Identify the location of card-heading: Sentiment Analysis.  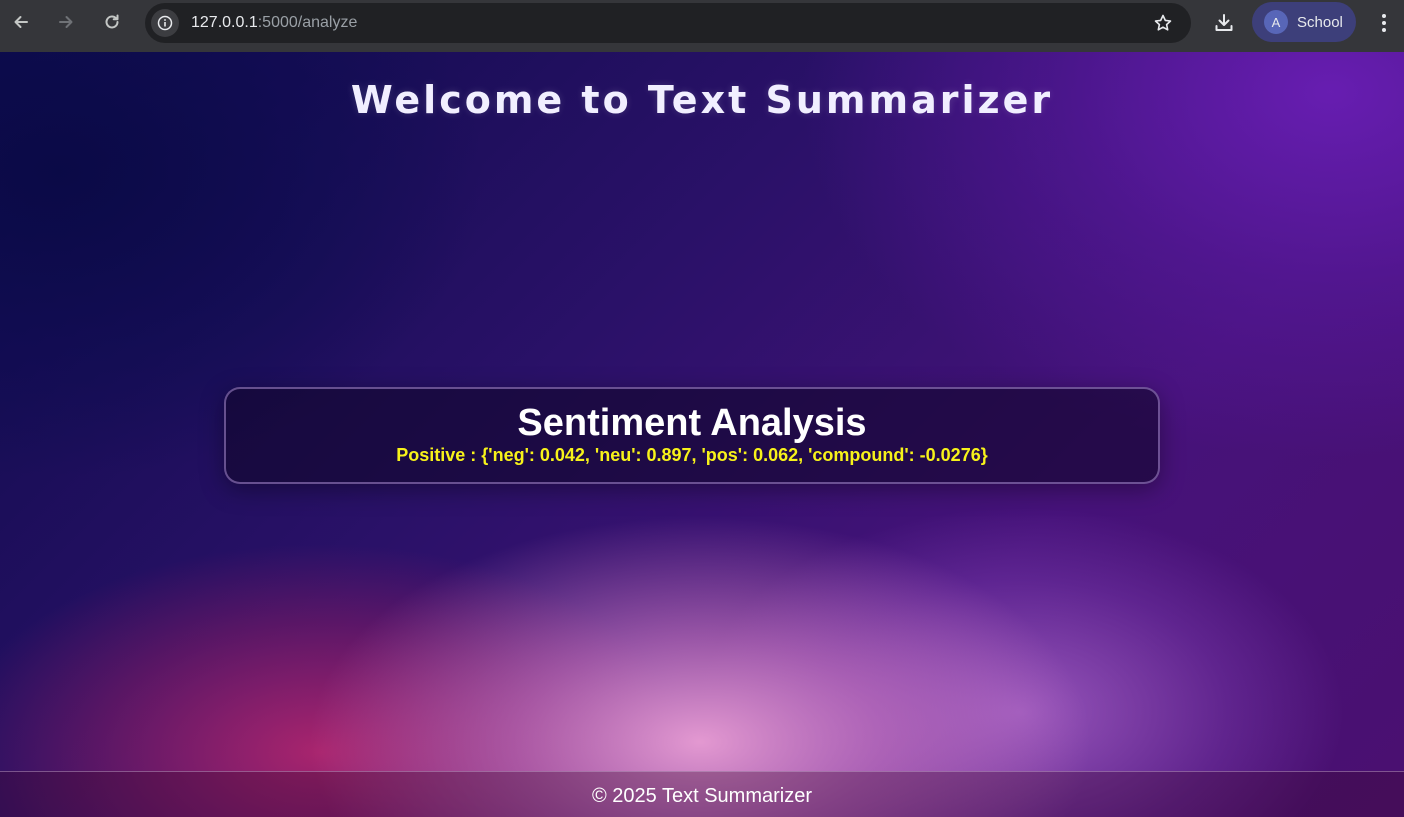
(692, 423).